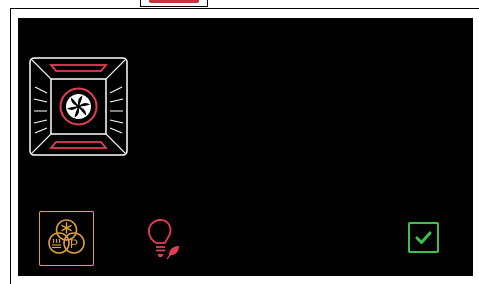 The height and width of the screenshot is (284, 479). What do you see at coordinates (163, 239) in the screenshot?
I see `lamp-eco-icon` at bounding box center [163, 239].